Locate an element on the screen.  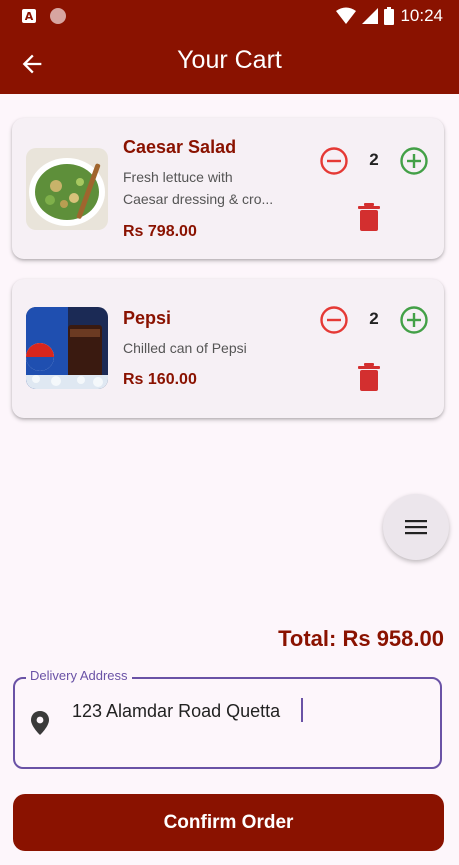
notification-a-icon: A is located at coordinates (29, 16).